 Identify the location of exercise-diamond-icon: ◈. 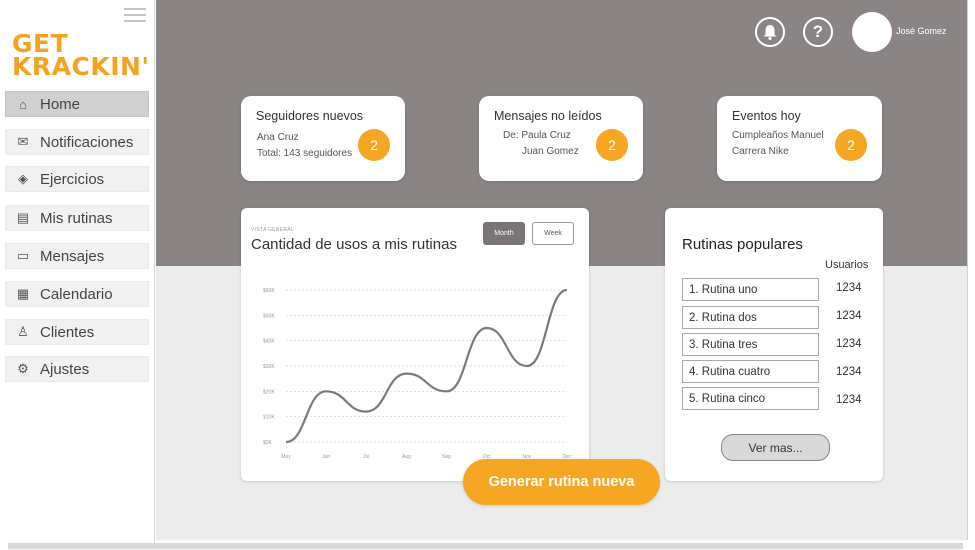
(23, 178).